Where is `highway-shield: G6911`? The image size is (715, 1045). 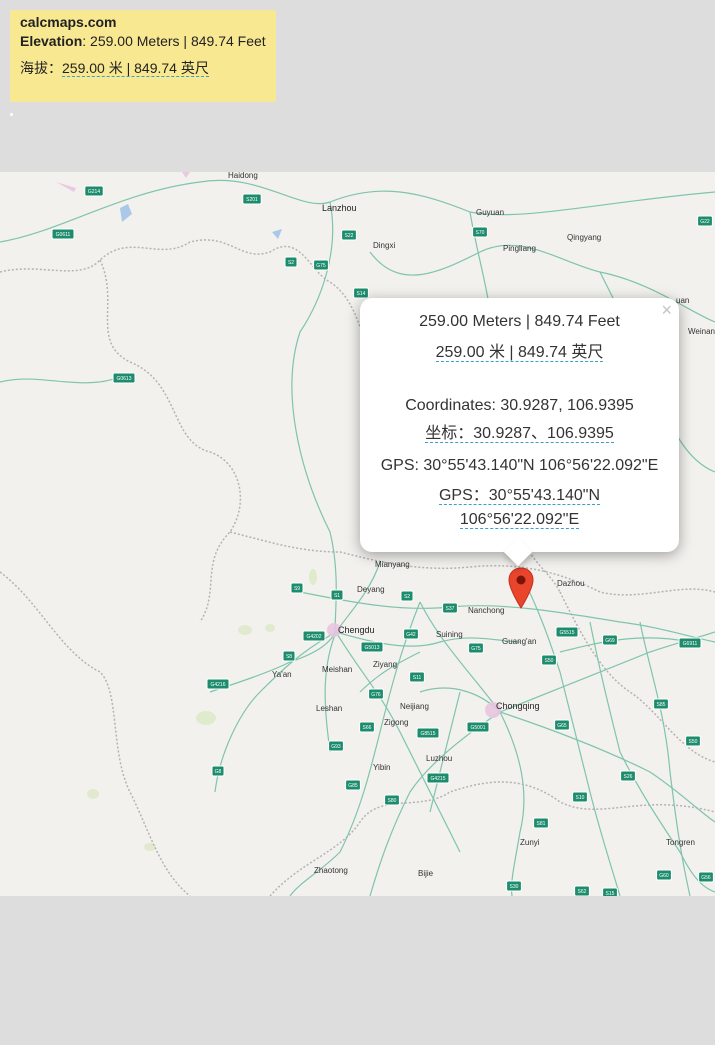 highway-shield: G6911 is located at coordinates (690, 643).